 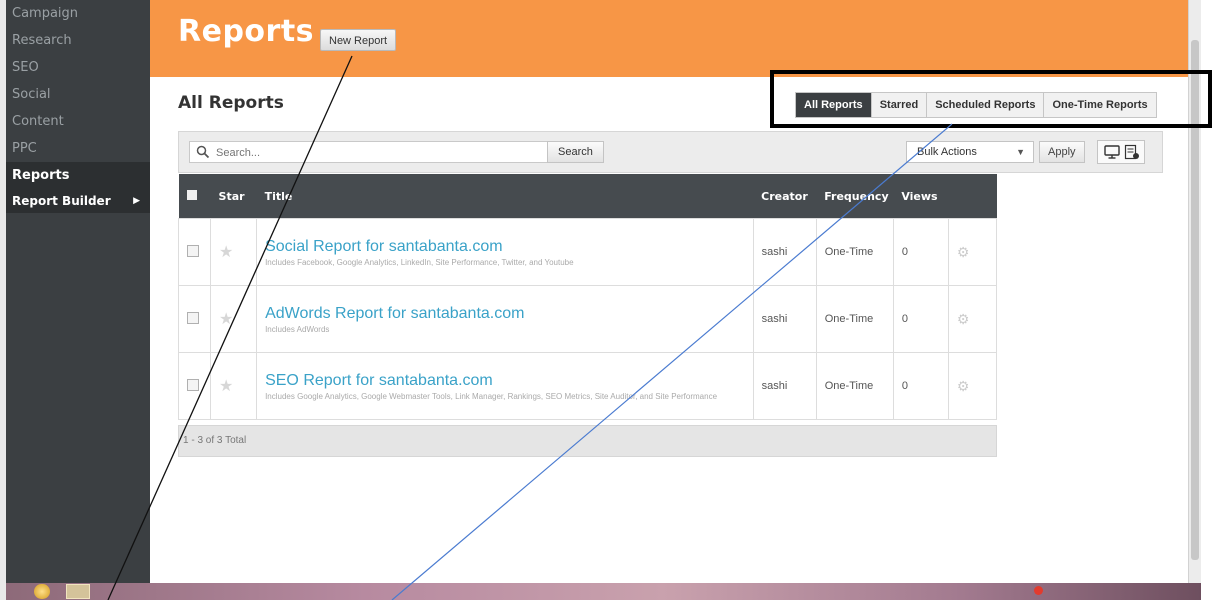 I want to click on column-header-title: Title, so click(x=505, y=196).